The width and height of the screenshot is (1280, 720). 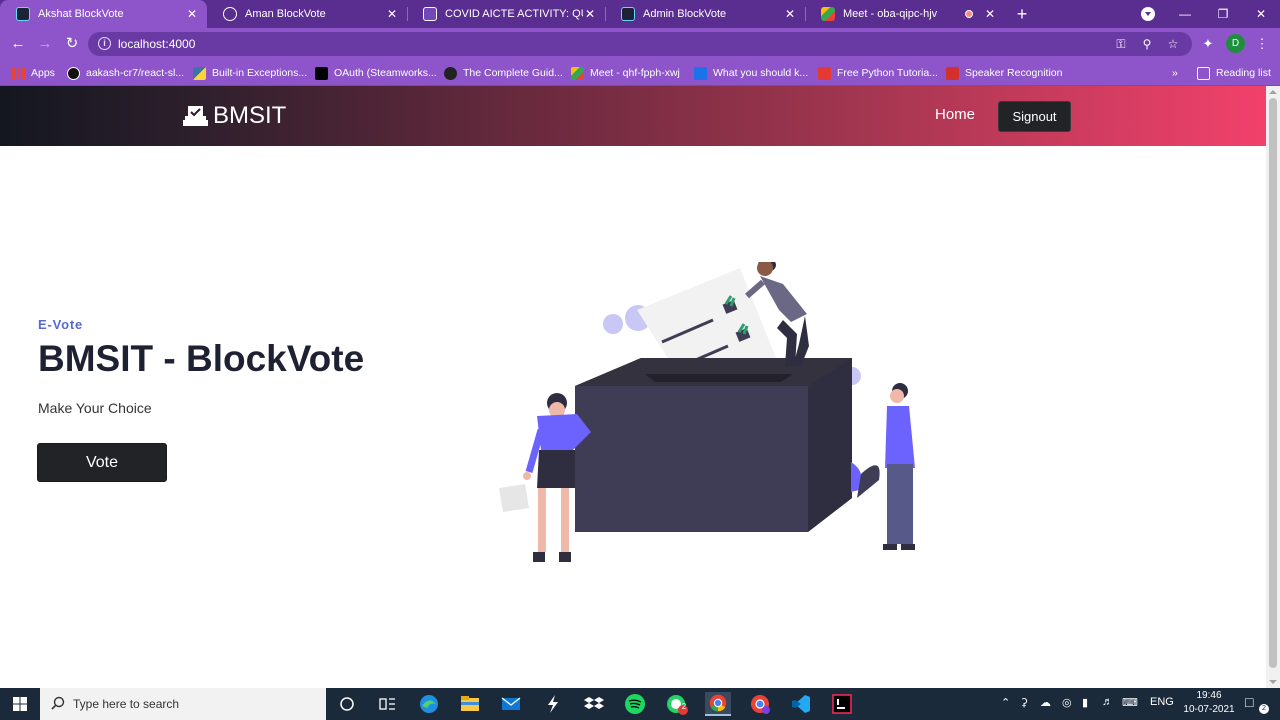 I want to click on close-window-icon: ✕, so click(x=1261, y=14).